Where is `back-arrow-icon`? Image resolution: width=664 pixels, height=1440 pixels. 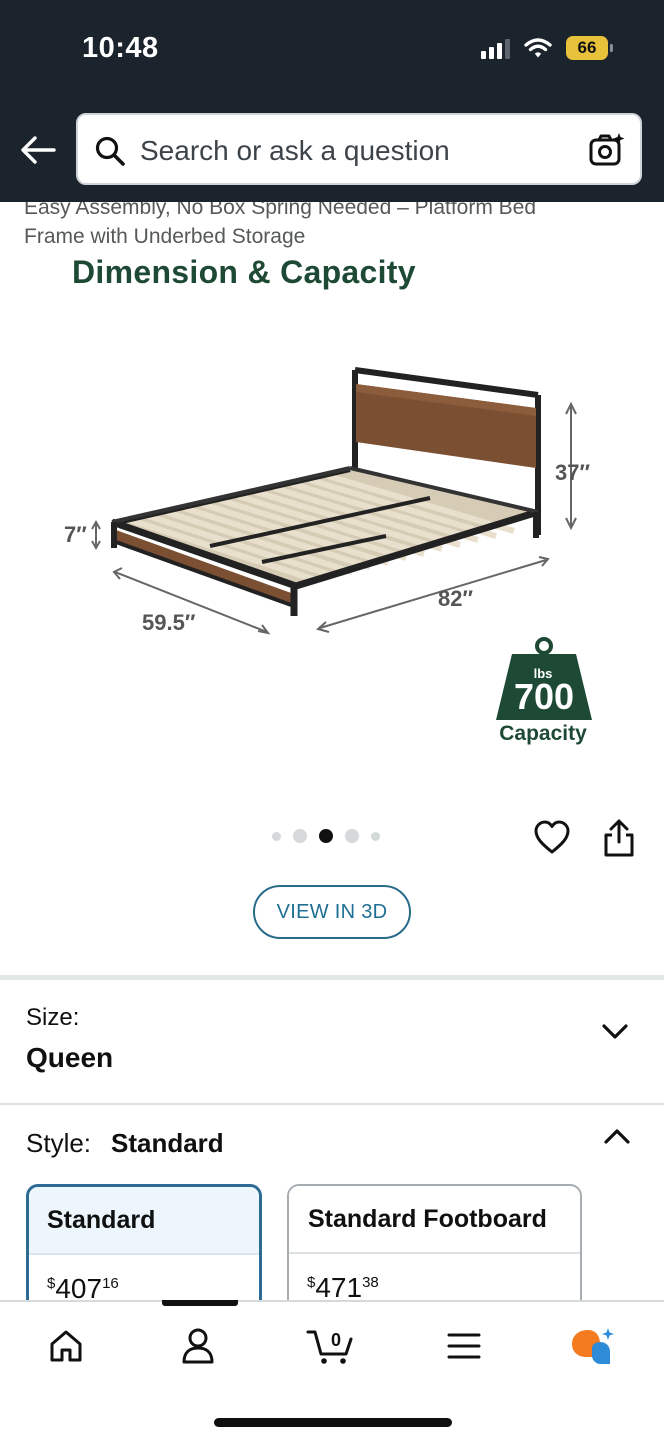 back-arrow-icon is located at coordinates (38, 150).